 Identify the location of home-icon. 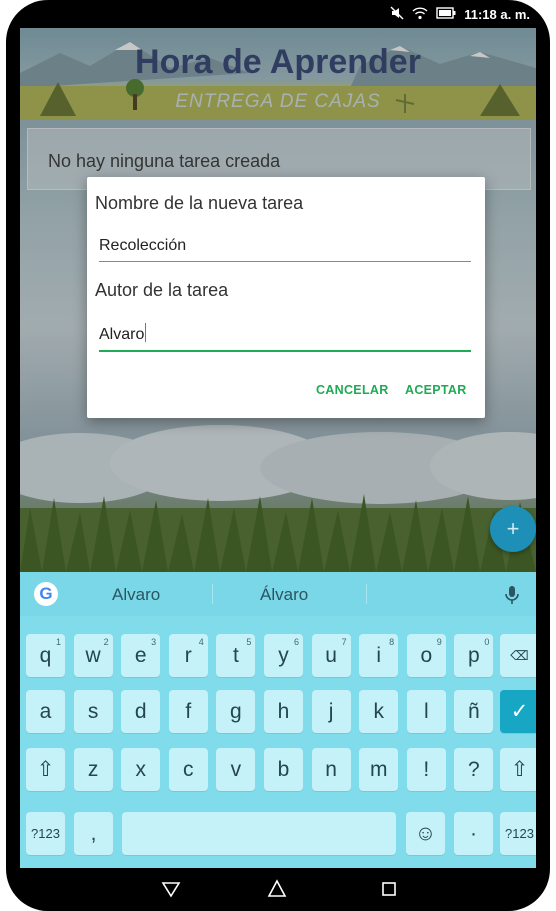
(277, 889).